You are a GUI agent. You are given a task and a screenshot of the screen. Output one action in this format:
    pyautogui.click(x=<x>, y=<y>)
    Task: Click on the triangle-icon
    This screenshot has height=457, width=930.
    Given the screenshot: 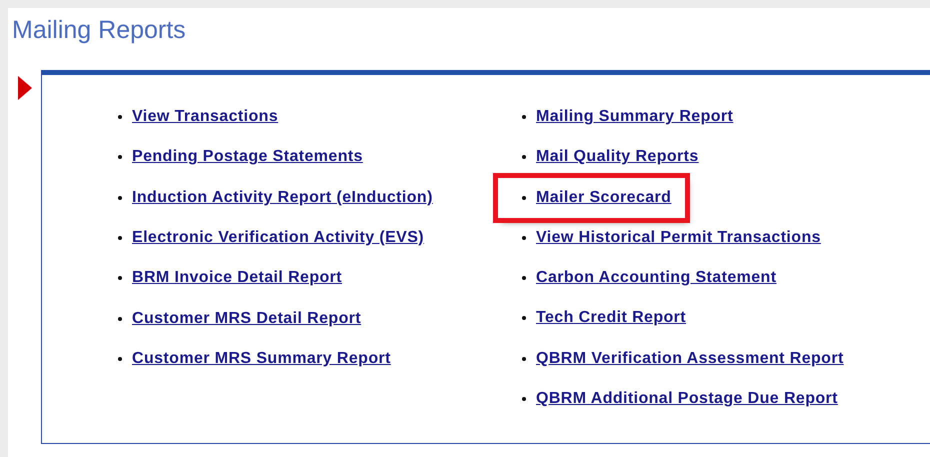 What is the action you would take?
    pyautogui.click(x=25, y=88)
    